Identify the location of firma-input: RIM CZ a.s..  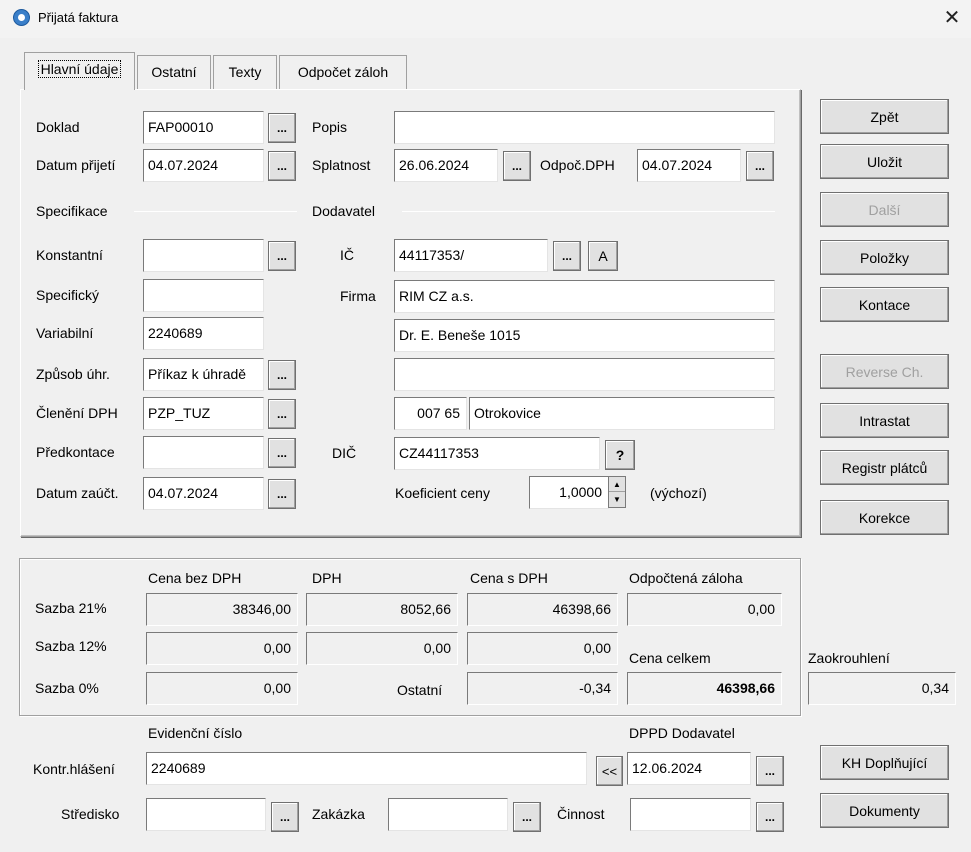
(584, 296).